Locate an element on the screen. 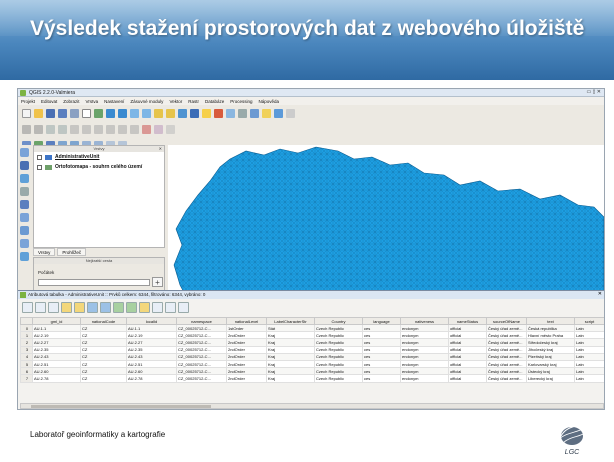  column-header: nationalLevel is located at coordinates (246, 321).